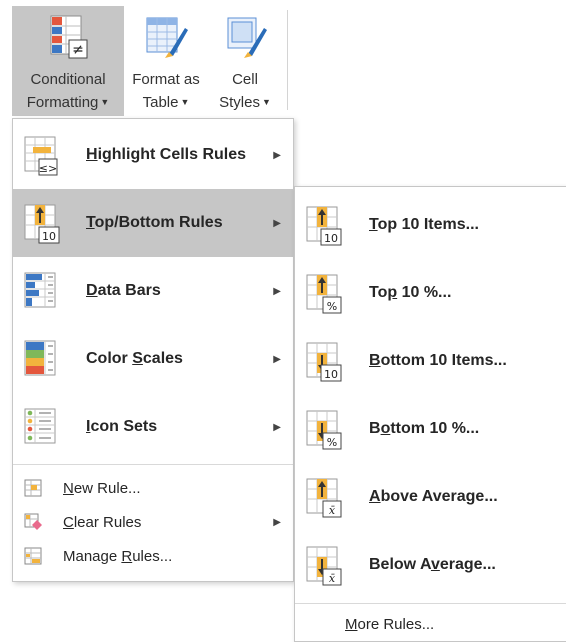 This screenshot has height=642, width=566. What do you see at coordinates (33, 556) in the screenshot?
I see `manage-rules-icon` at bounding box center [33, 556].